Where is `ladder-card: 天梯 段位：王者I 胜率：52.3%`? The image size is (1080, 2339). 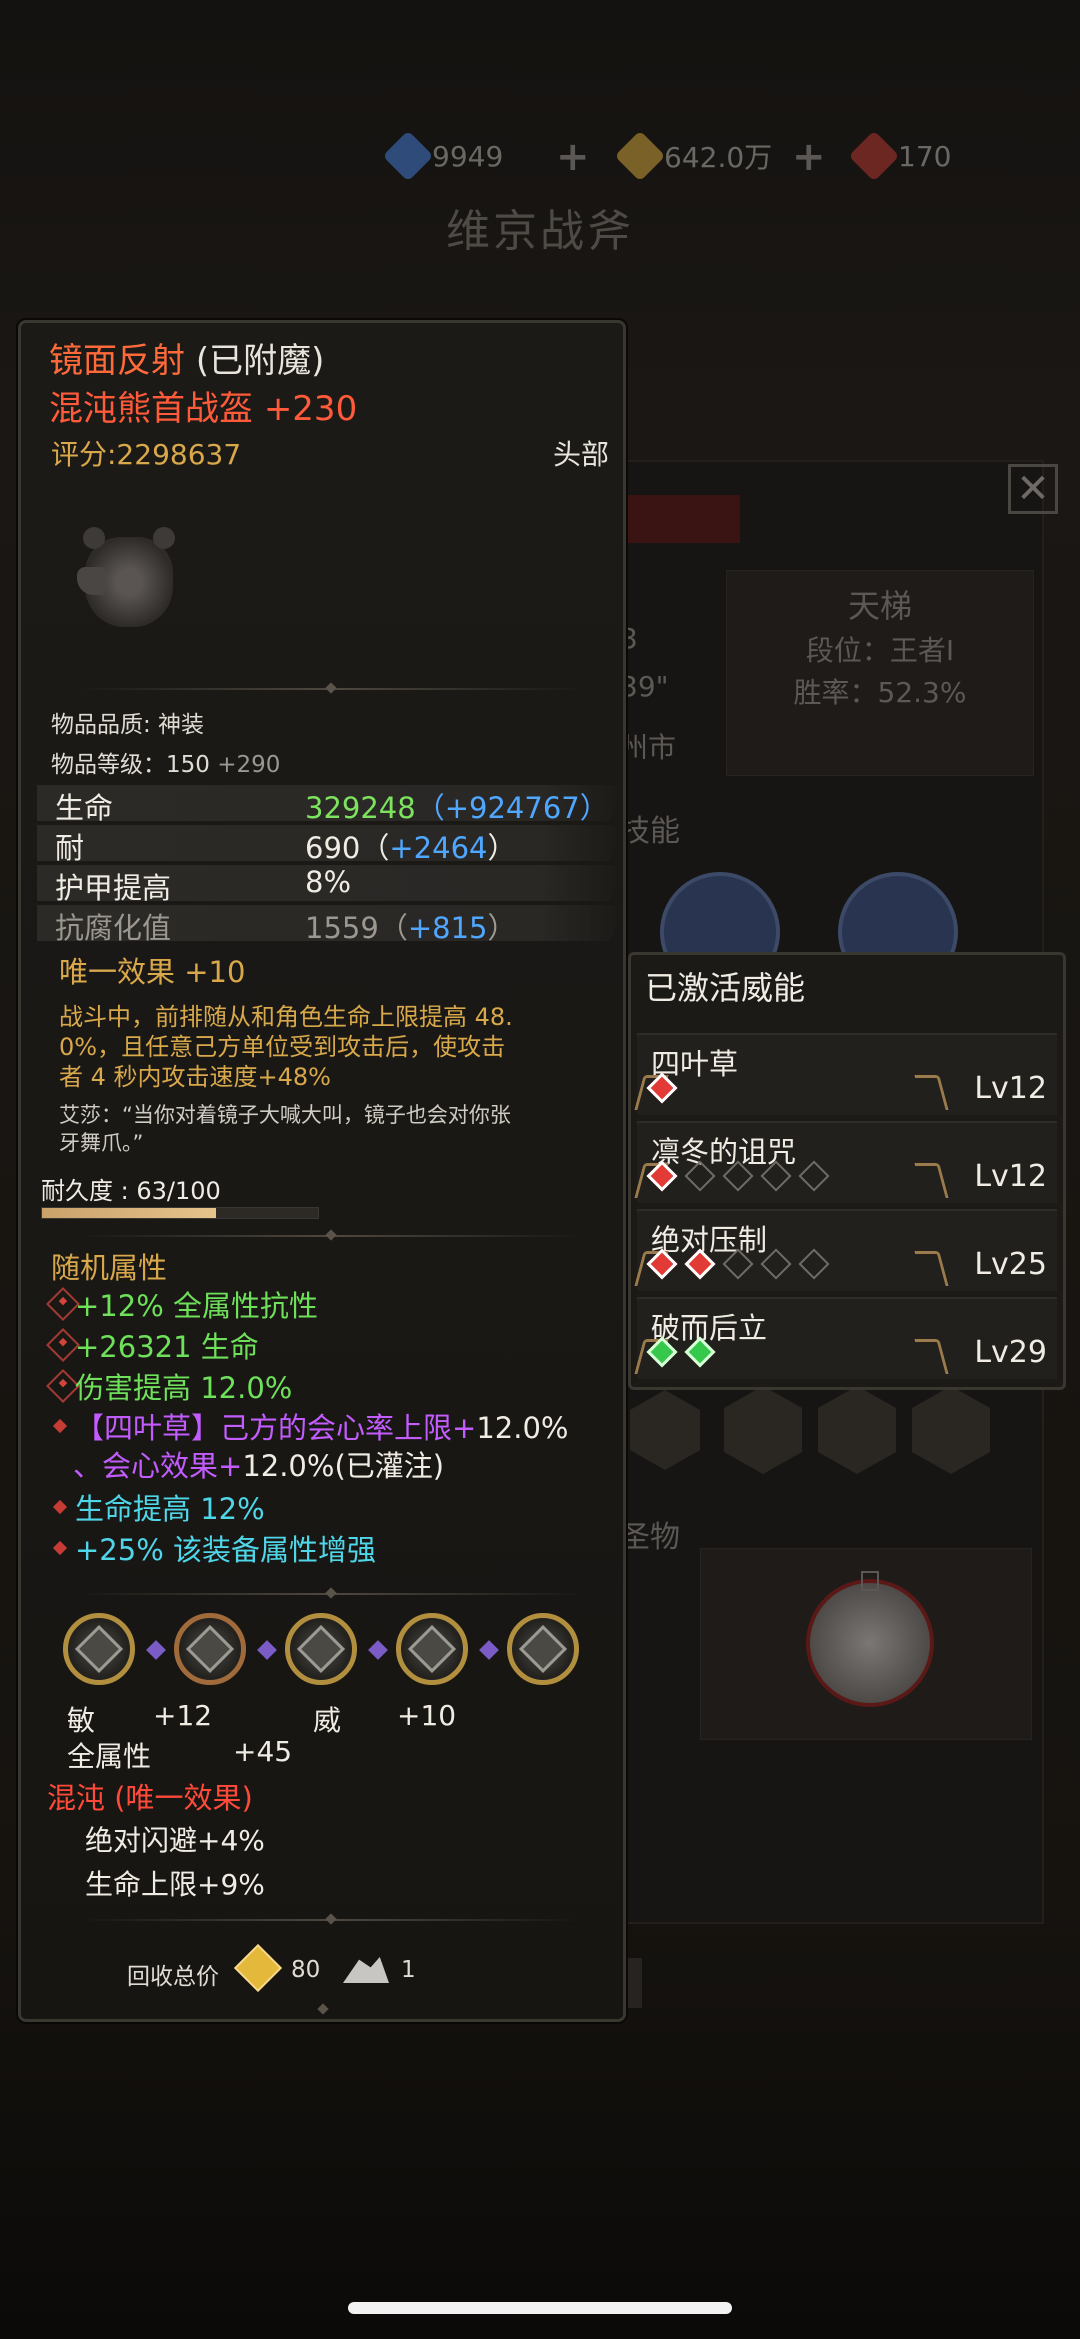
ladder-card: 天梯 段位：王者I 胜率：52.3% is located at coordinates (880, 673).